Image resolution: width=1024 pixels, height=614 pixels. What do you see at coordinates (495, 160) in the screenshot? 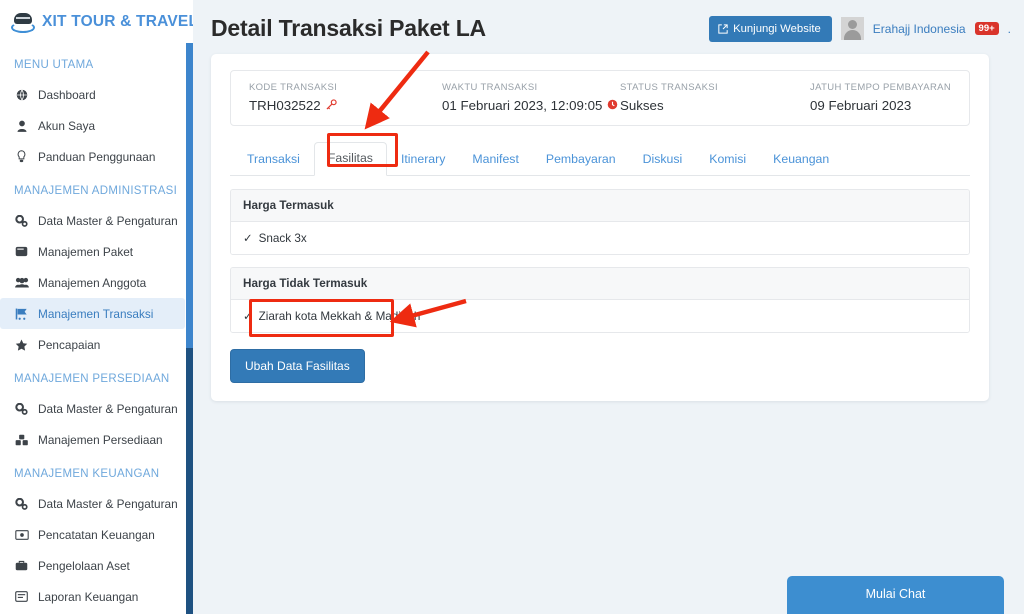
I see `tab-manifest: Manifest` at bounding box center [495, 160].